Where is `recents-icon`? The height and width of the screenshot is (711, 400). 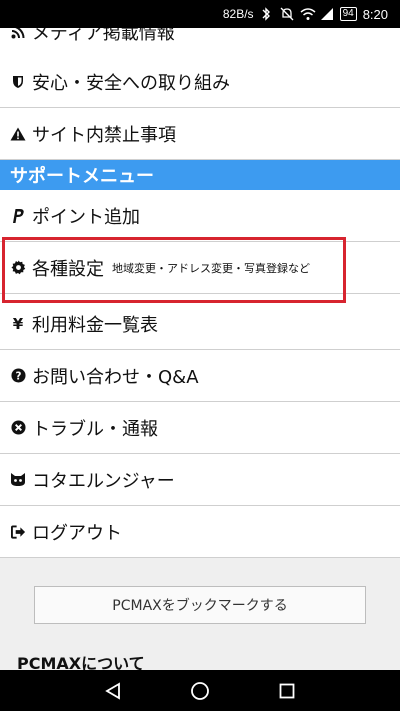
recents-icon is located at coordinates (287, 691).